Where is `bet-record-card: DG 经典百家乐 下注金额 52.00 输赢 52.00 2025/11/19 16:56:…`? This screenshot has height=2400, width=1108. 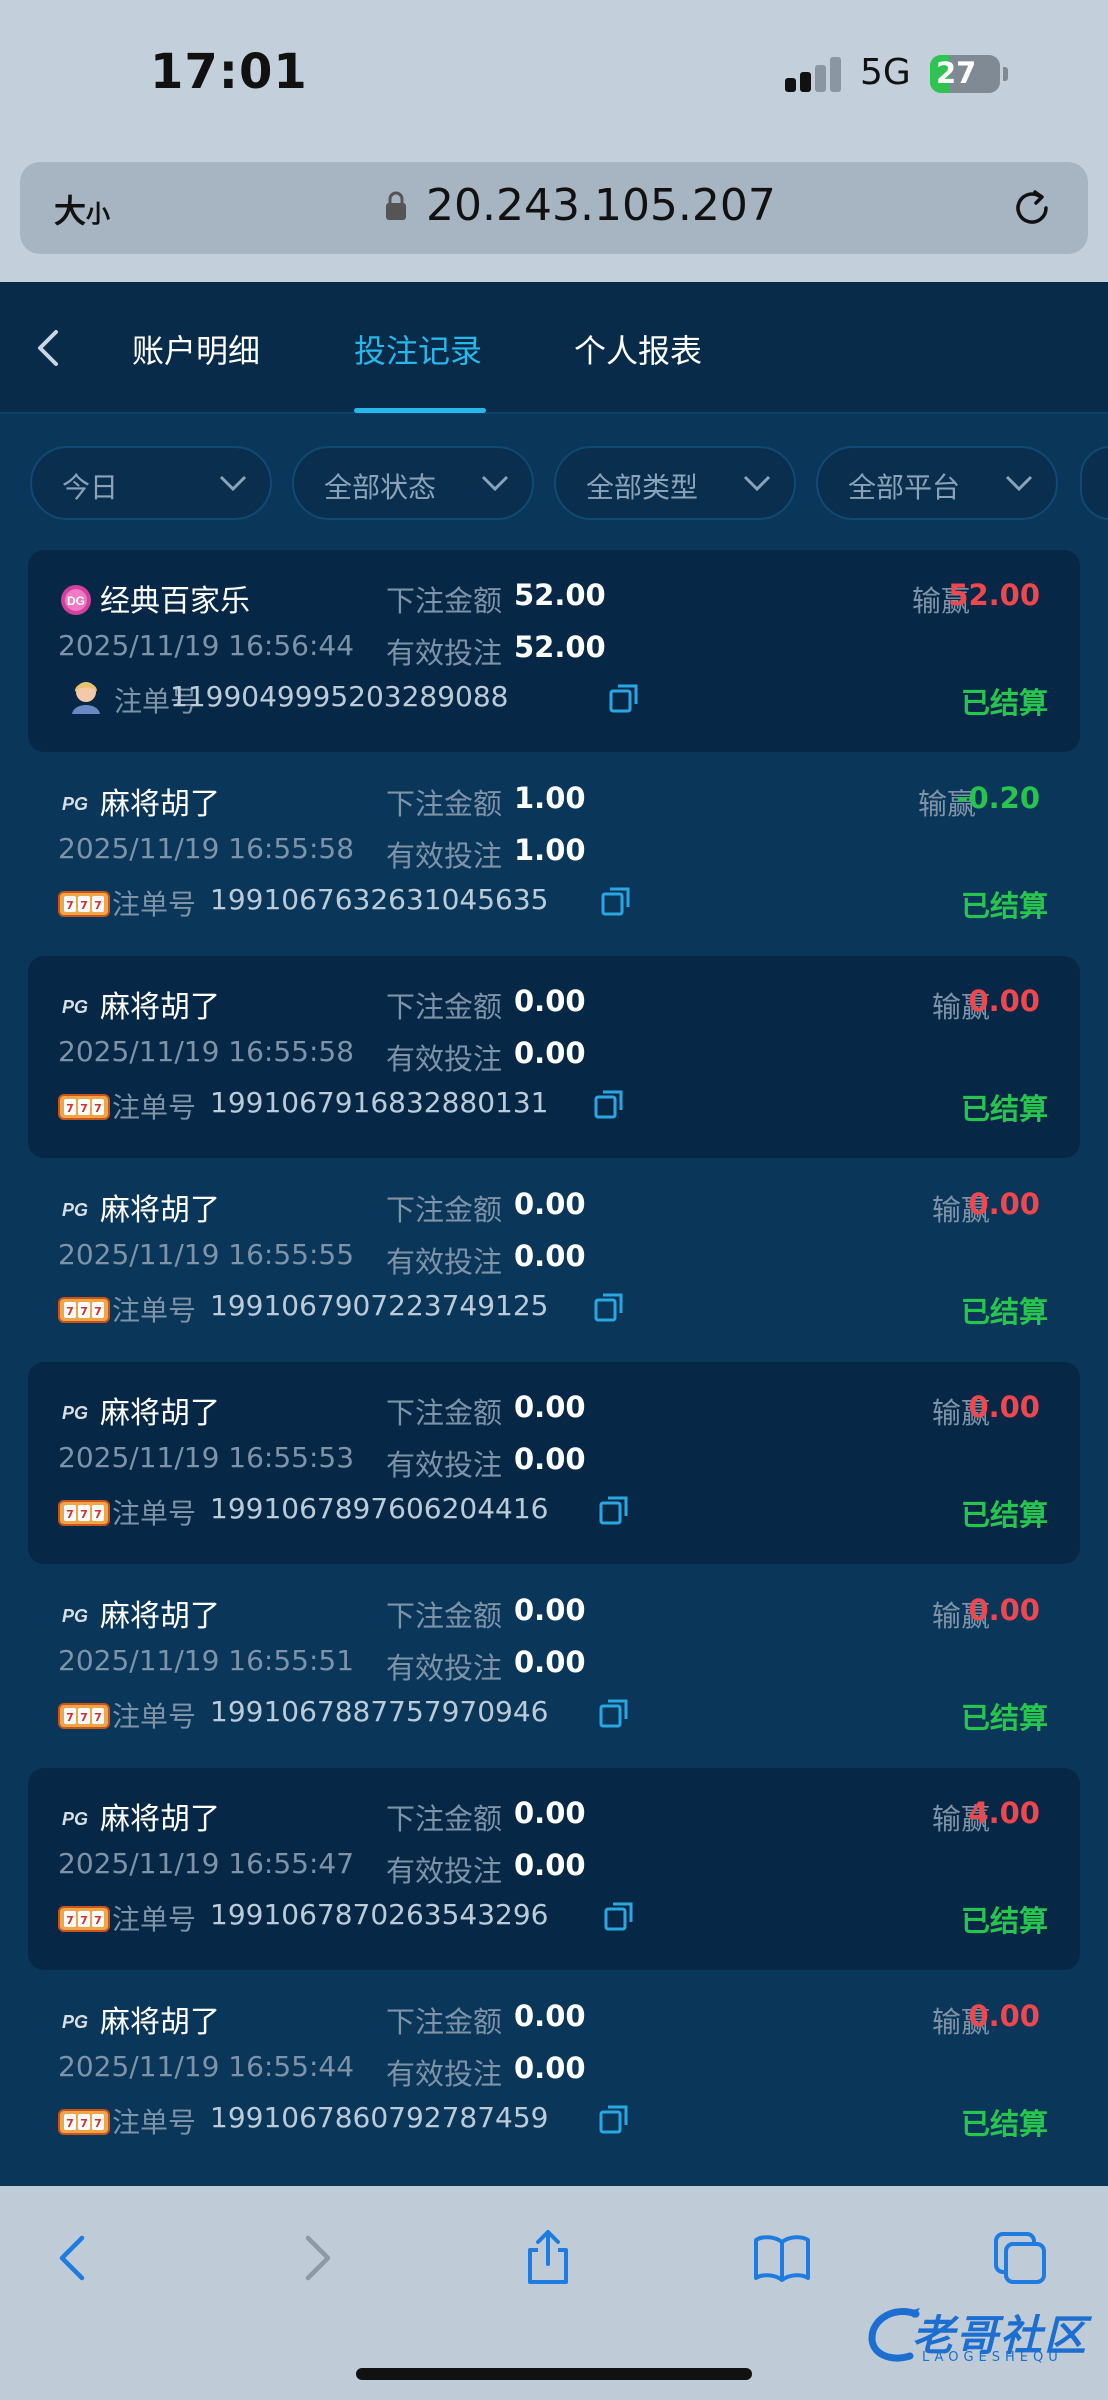 bet-record-card: DG 经典百家乐 下注金额 52.00 输赢 52.00 2025/11/19 16:56:… is located at coordinates (554, 651).